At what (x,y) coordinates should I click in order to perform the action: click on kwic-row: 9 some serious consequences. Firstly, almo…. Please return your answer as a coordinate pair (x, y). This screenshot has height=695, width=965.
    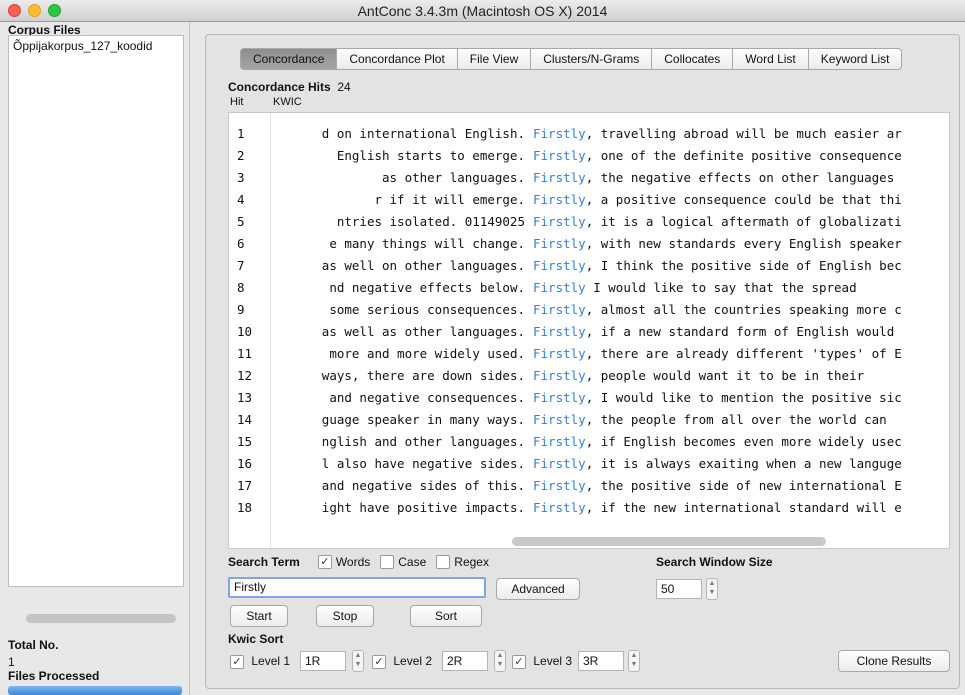
    Looking at the image, I should click on (589, 310).